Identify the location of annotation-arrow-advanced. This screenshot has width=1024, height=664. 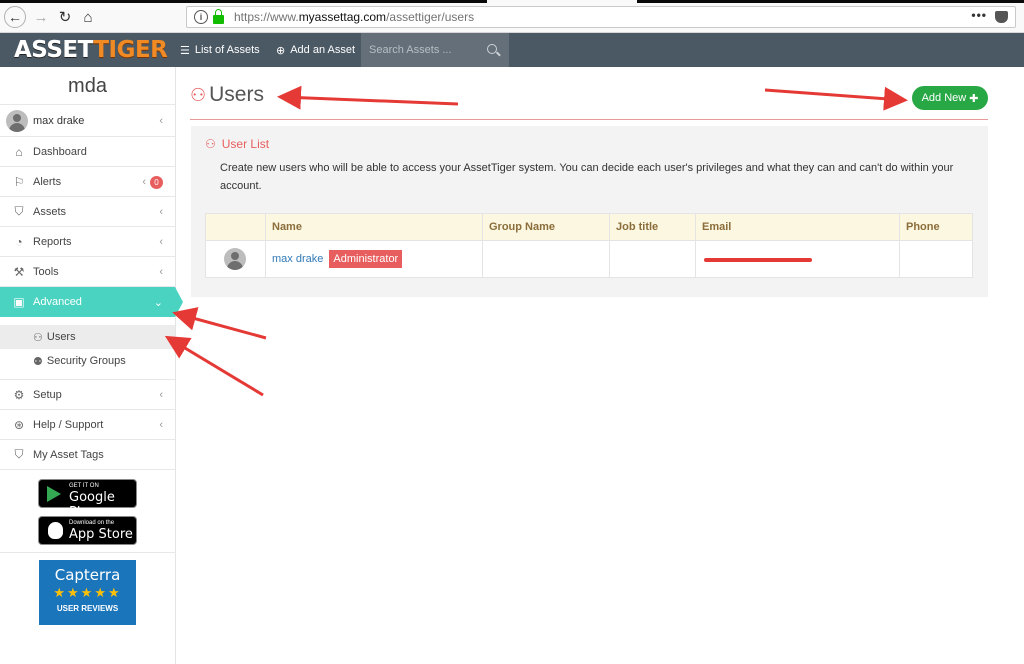
(219, 323).